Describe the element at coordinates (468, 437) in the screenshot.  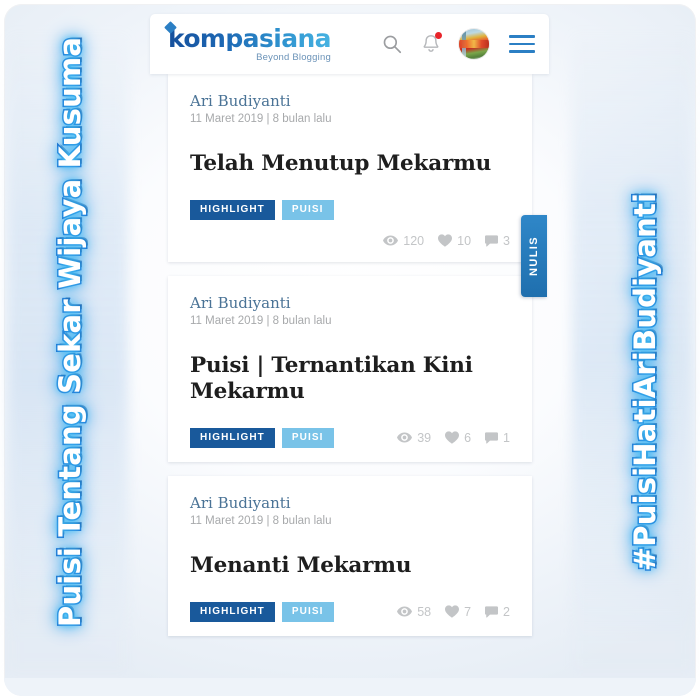
I see `likes-count: 6` at that location.